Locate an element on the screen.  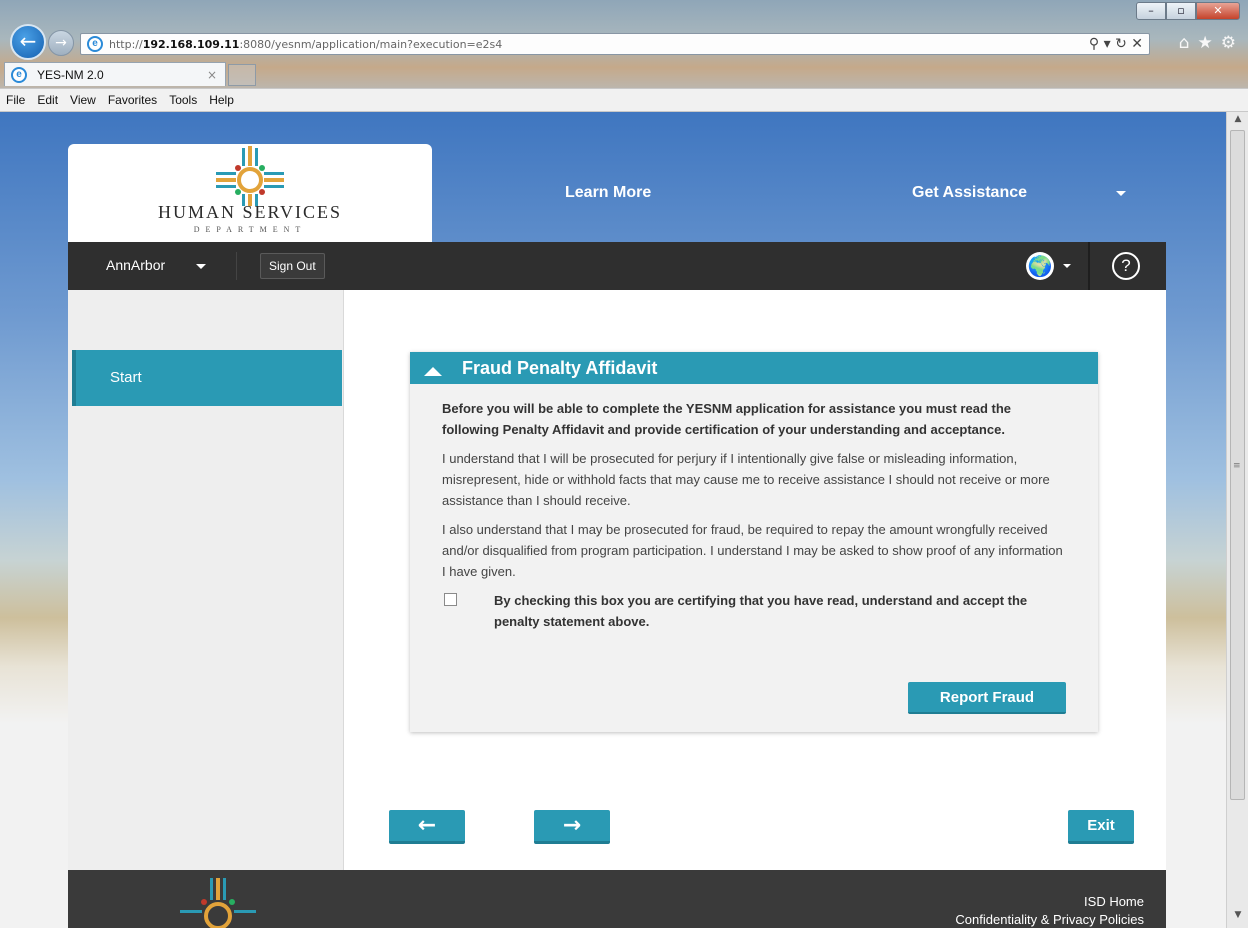
isd-home-link: ISD Home is located at coordinates (1114, 901).